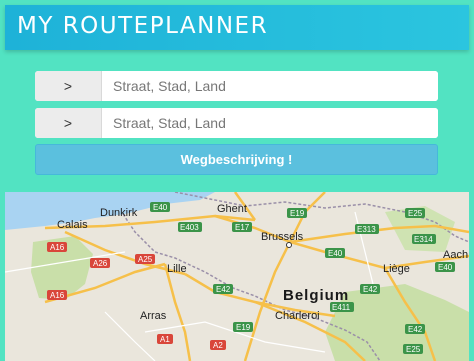 The image size is (474, 361). Describe the element at coordinates (236, 159) in the screenshot. I see `directions-button: Wegbeschrijving !` at that location.